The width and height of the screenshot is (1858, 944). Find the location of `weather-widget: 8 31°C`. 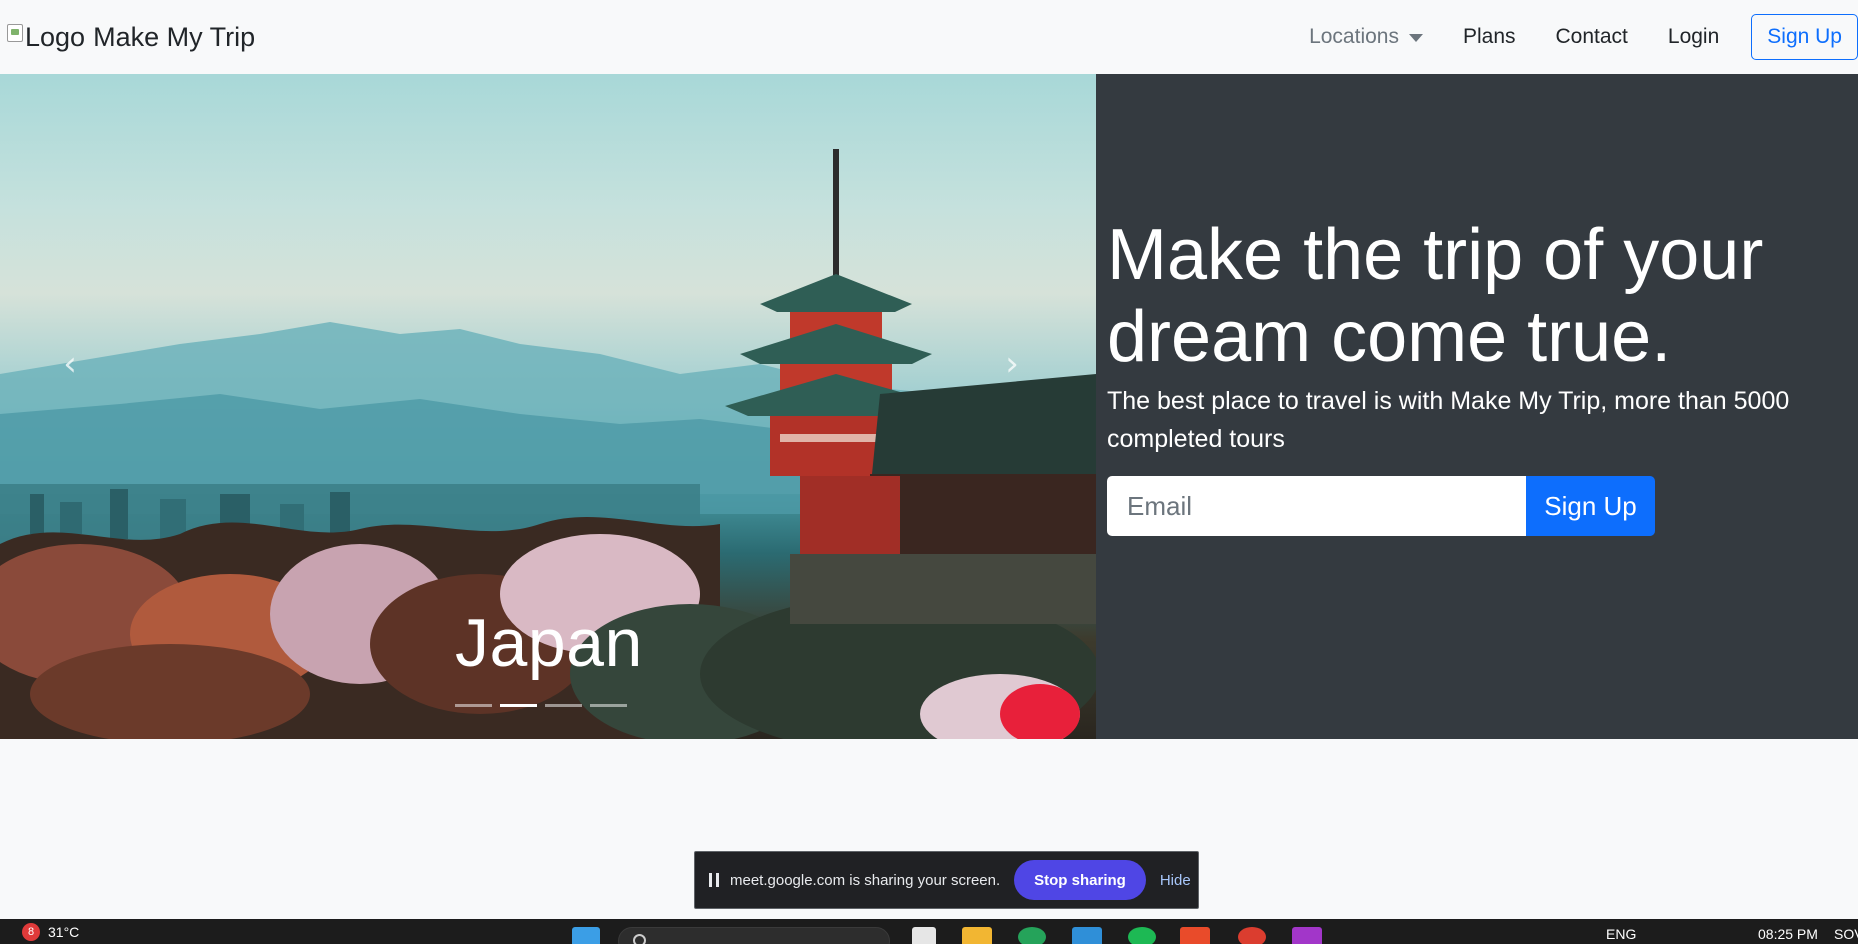

weather-widget: 8 31°C is located at coordinates (50, 932).